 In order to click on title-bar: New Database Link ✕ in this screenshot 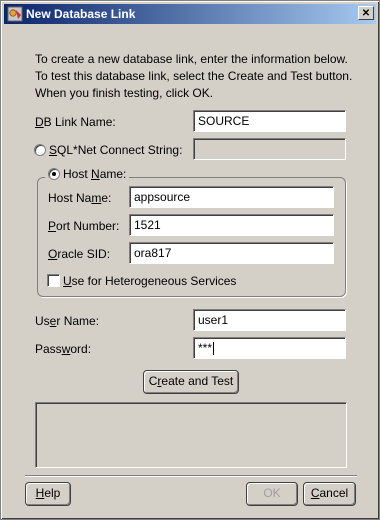, I will do `click(190, 14)`.